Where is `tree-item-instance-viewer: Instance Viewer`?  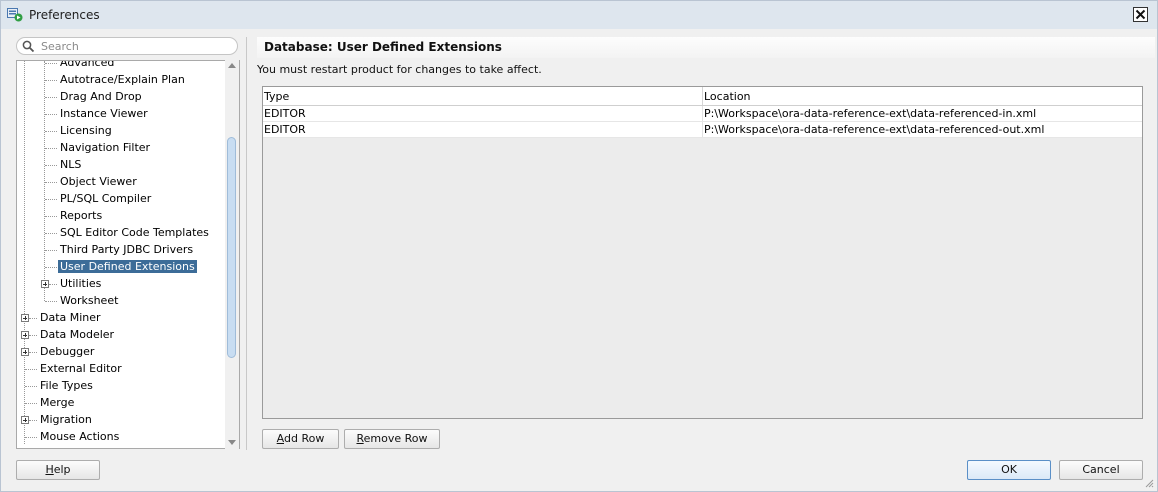
tree-item-instance-viewer: Instance Viewer is located at coordinates (97, 114).